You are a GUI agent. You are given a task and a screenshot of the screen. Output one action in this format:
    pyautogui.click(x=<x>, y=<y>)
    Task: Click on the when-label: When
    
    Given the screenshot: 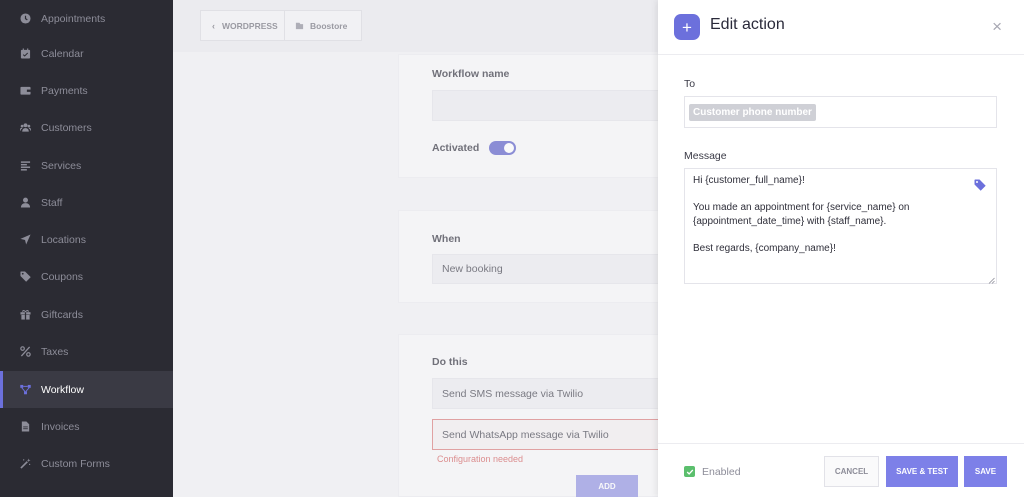 What is the action you would take?
    pyautogui.click(x=446, y=239)
    